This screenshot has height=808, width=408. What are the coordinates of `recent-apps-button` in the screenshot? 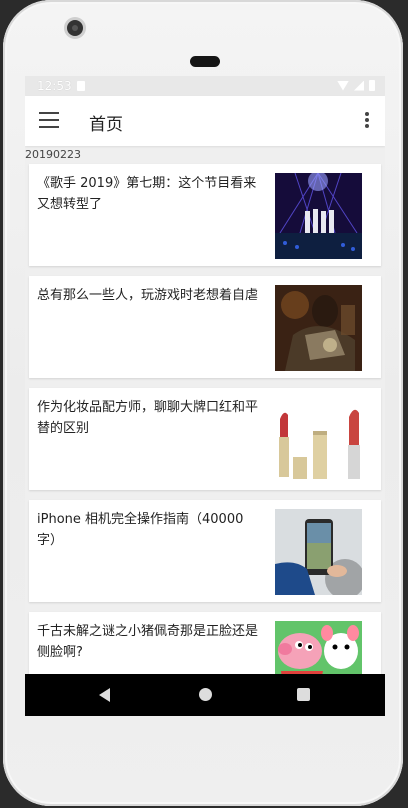 It's located at (303, 694).